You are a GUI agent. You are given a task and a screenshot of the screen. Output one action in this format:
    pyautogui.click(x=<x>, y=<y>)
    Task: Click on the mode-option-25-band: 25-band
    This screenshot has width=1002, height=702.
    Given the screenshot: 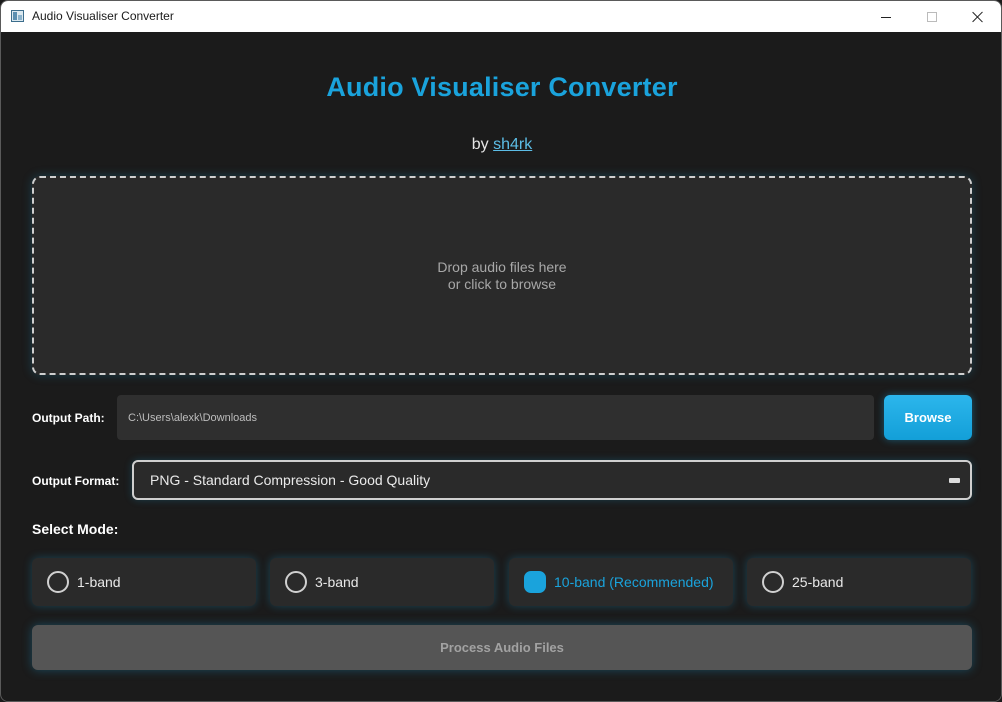 What is the action you would take?
    pyautogui.click(x=859, y=582)
    